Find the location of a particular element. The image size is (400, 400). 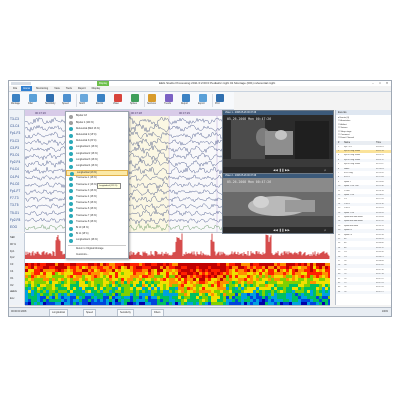

event-row: 24 F4 00:45:12 is located at coordinates (363, 248).